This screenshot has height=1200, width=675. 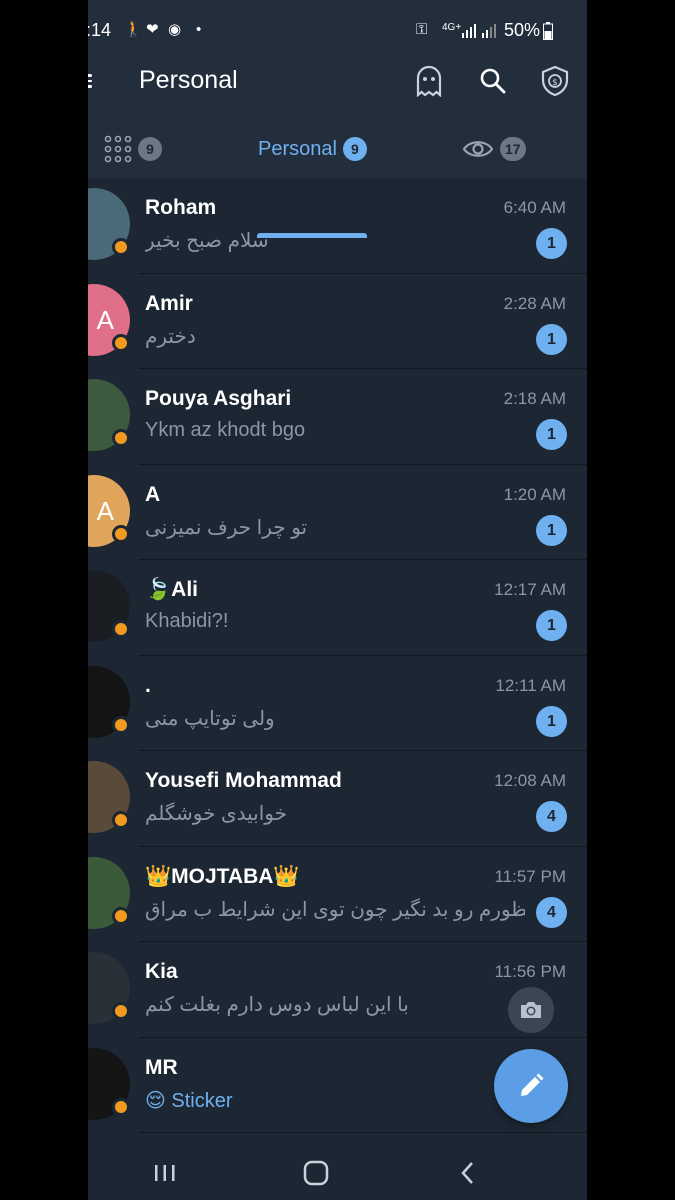 What do you see at coordinates (175, 29) in the screenshot?
I see `app-notification-icon: ◉` at bounding box center [175, 29].